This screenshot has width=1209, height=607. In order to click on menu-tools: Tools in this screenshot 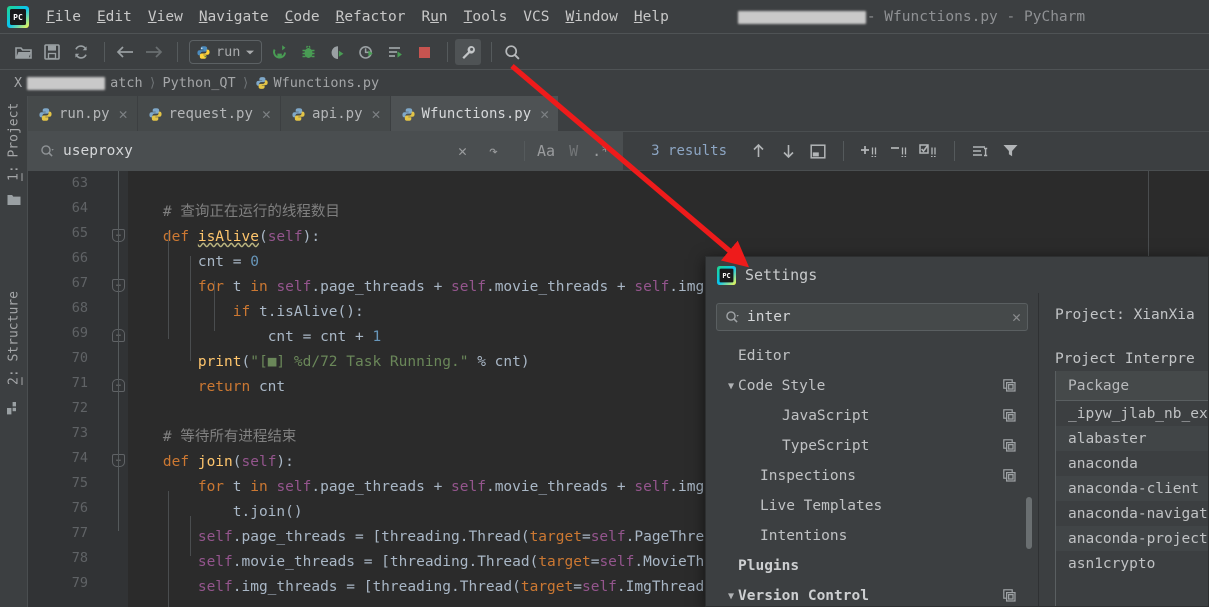, I will do `click(486, 17)`.